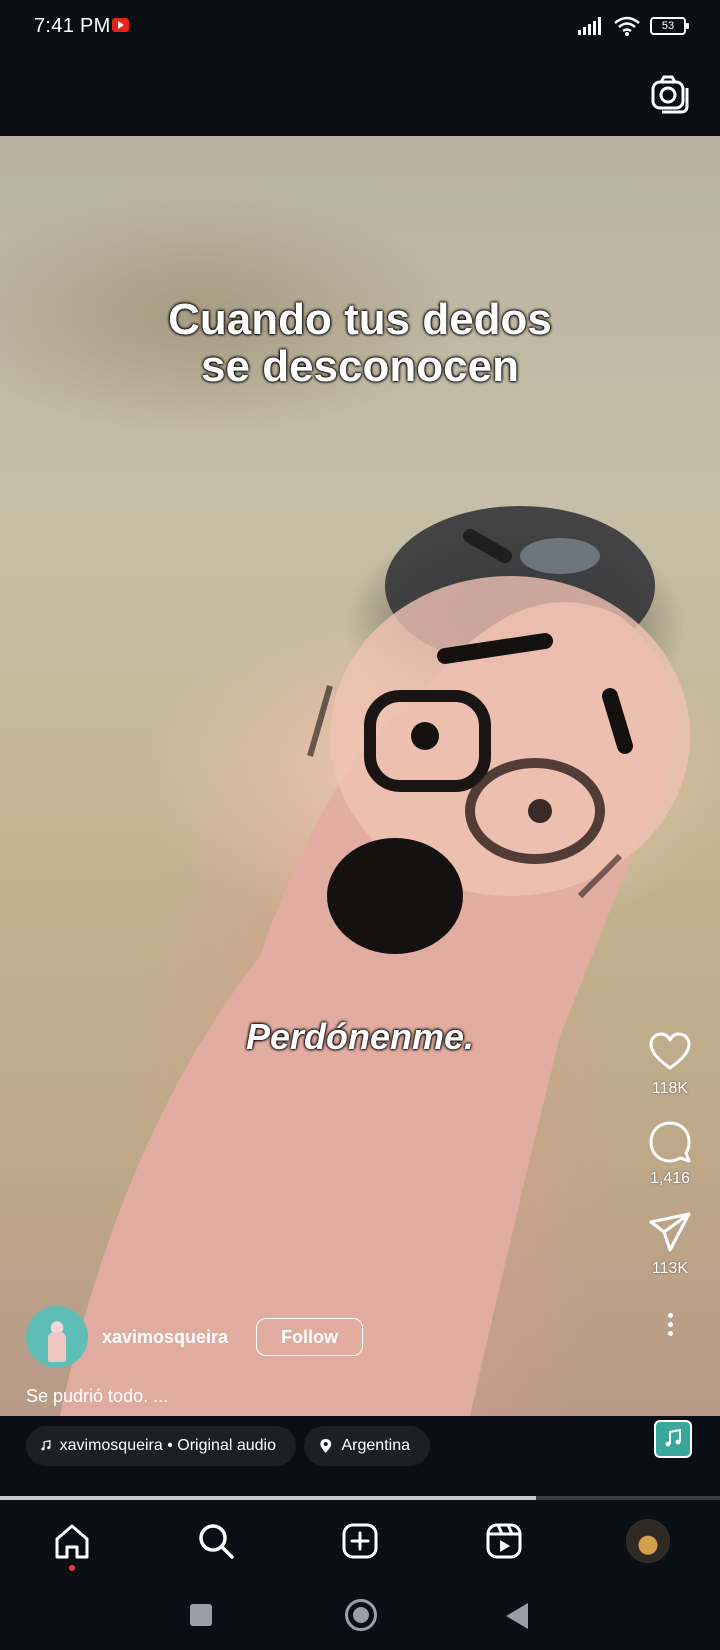 This screenshot has height=1650, width=720. I want to click on location-pin-icon, so click(326, 1446).